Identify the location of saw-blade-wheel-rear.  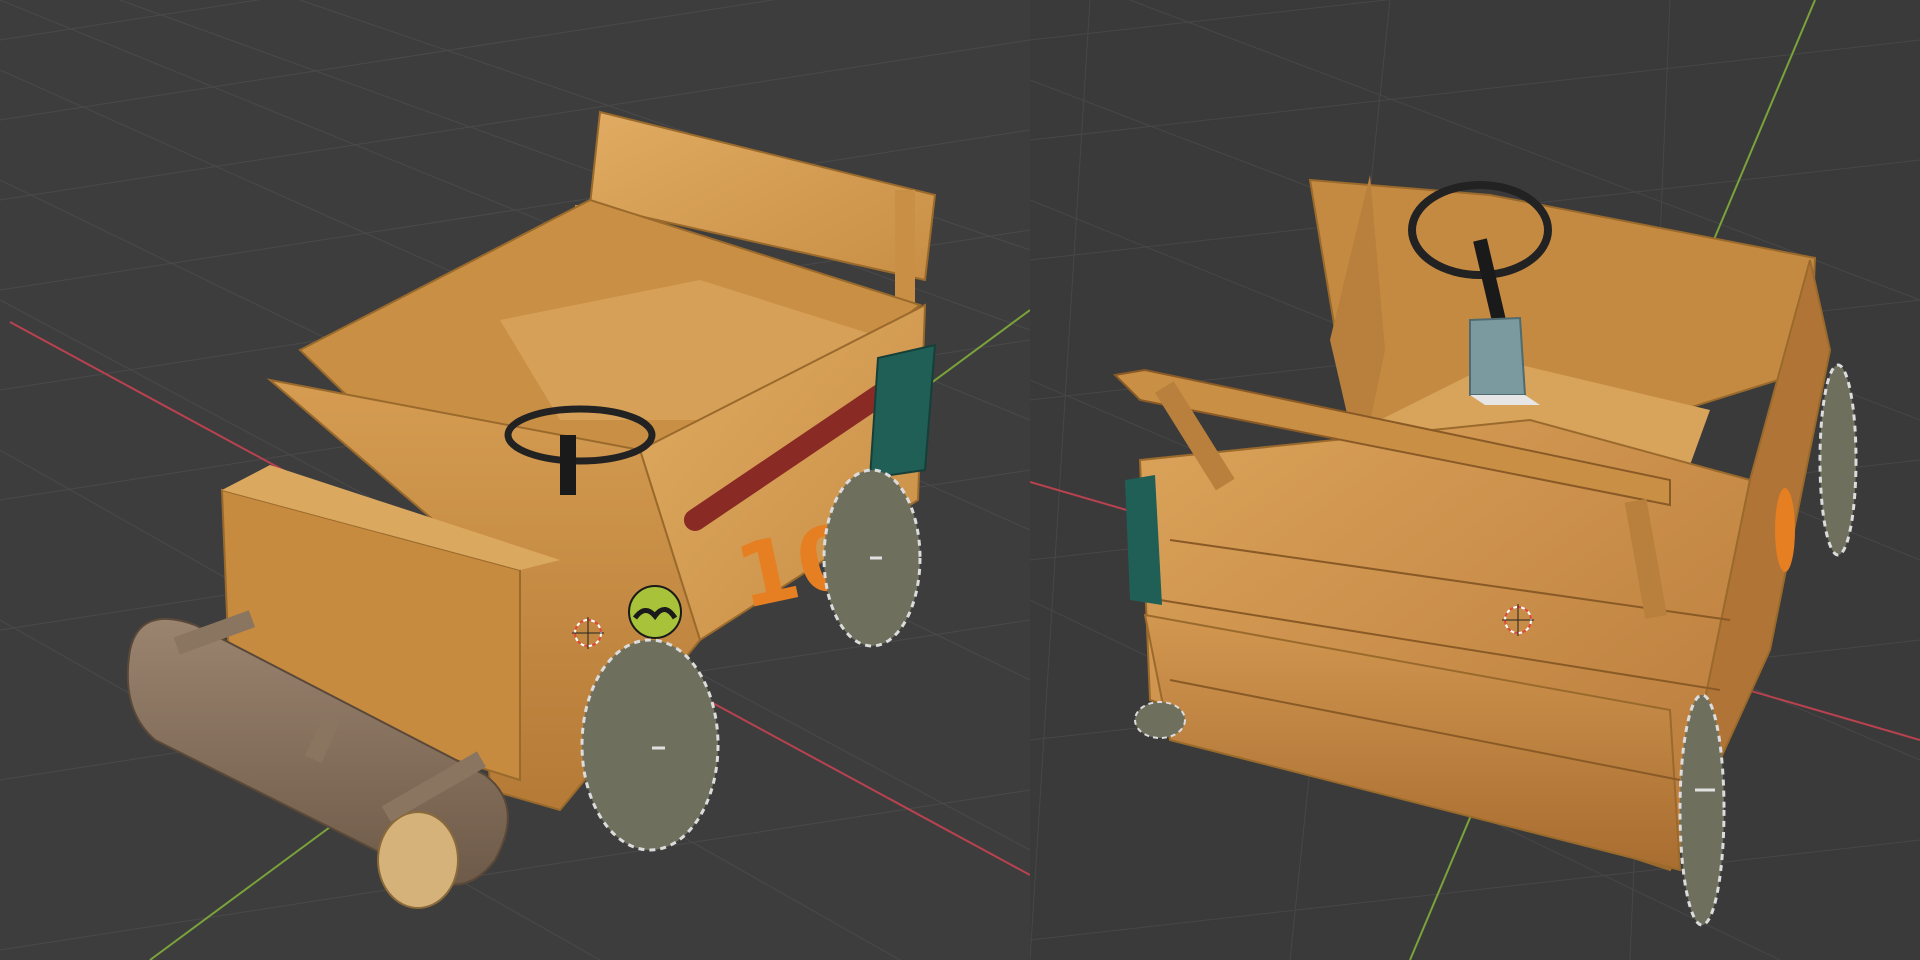
(872, 558).